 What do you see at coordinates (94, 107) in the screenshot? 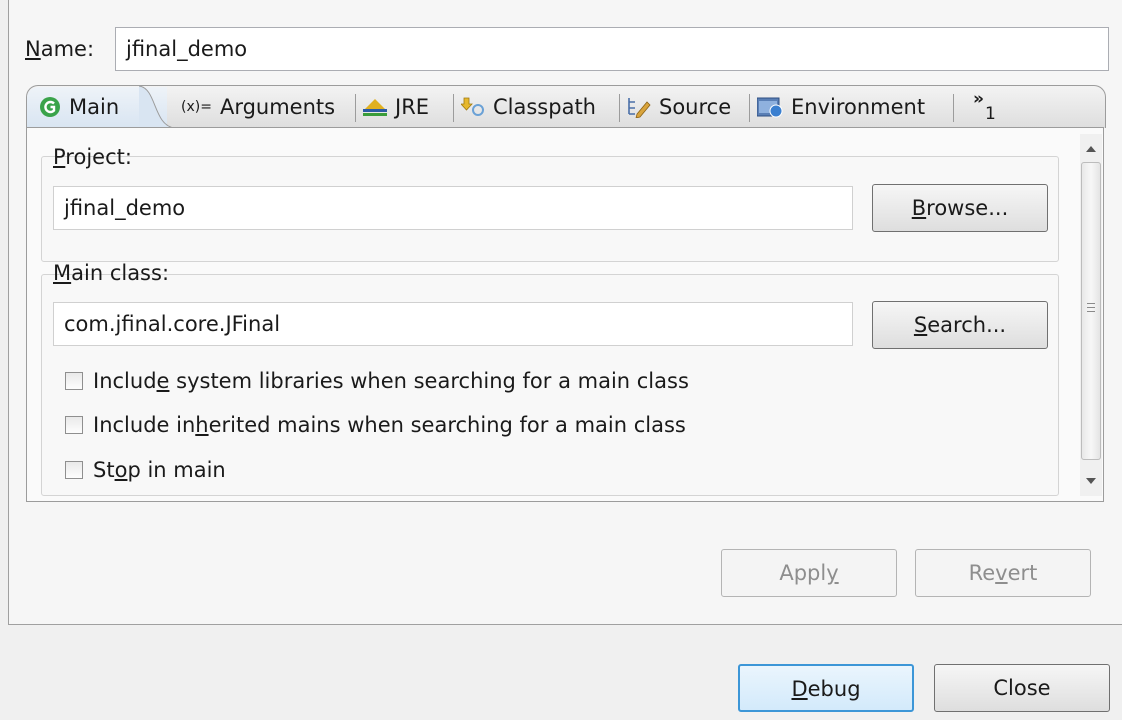
I see `tab-label: Main` at bounding box center [94, 107].